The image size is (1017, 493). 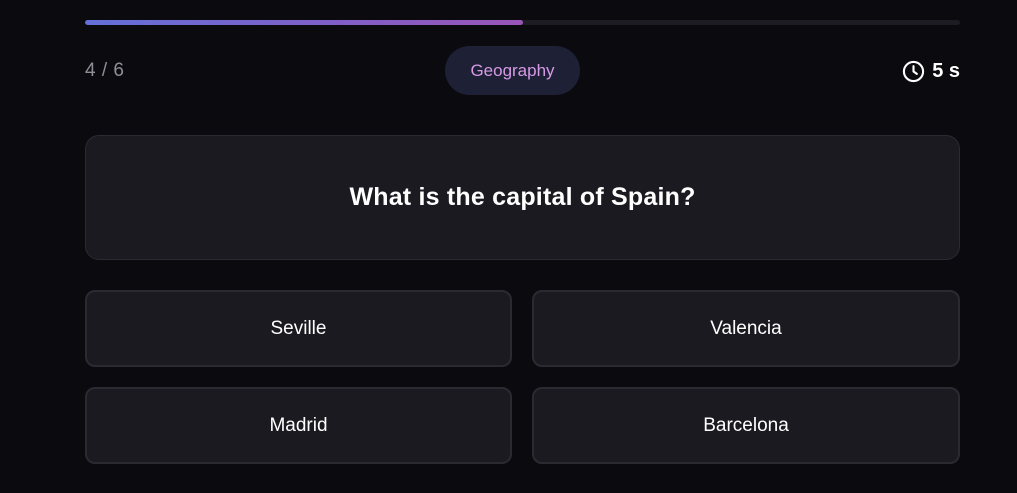 I want to click on clock-icon, so click(x=913, y=71).